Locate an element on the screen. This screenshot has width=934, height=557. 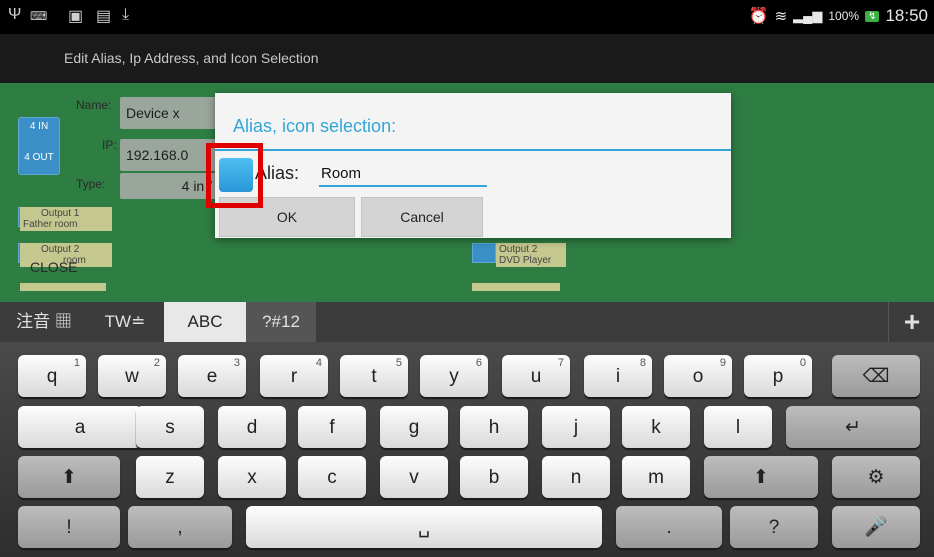
key-k: k is located at coordinates (656, 427).